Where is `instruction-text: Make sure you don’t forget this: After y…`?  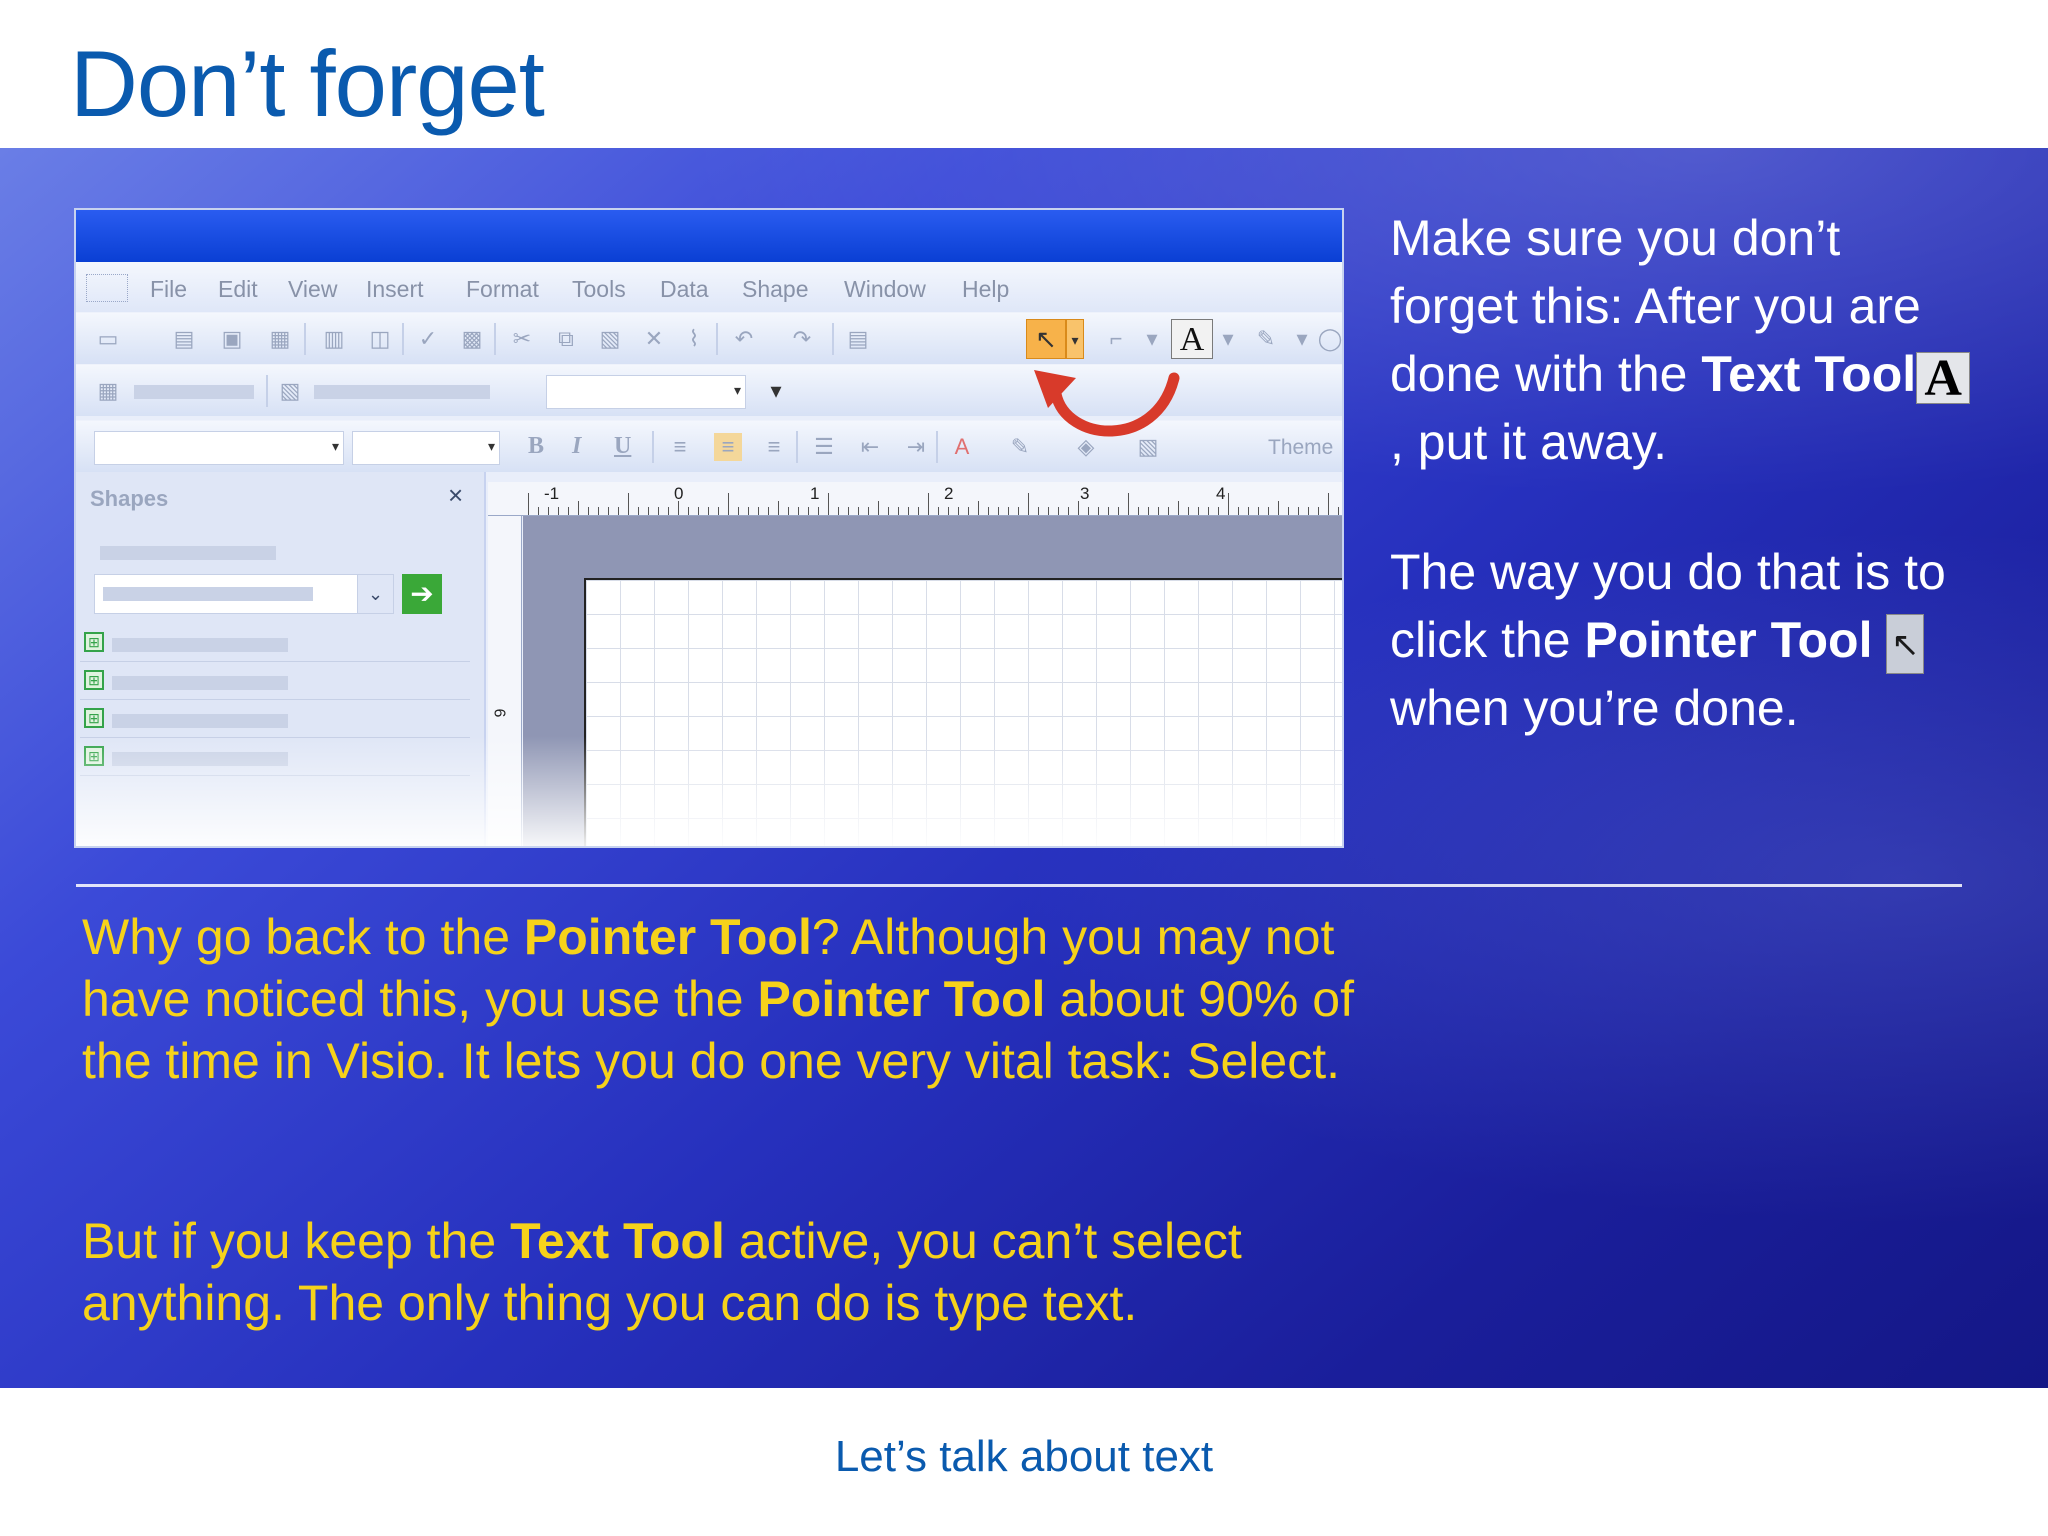 instruction-text: Make sure you don’t forget this: After y… is located at coordinates (1685, 340).